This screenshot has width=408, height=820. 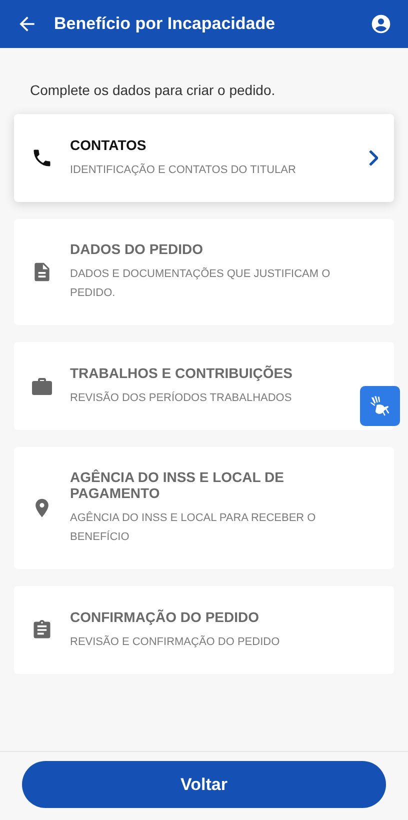 What do you see at coordinates (42, 630) in the screenshot?
I see `clipboard-icon` at bounding box center [42, 630].